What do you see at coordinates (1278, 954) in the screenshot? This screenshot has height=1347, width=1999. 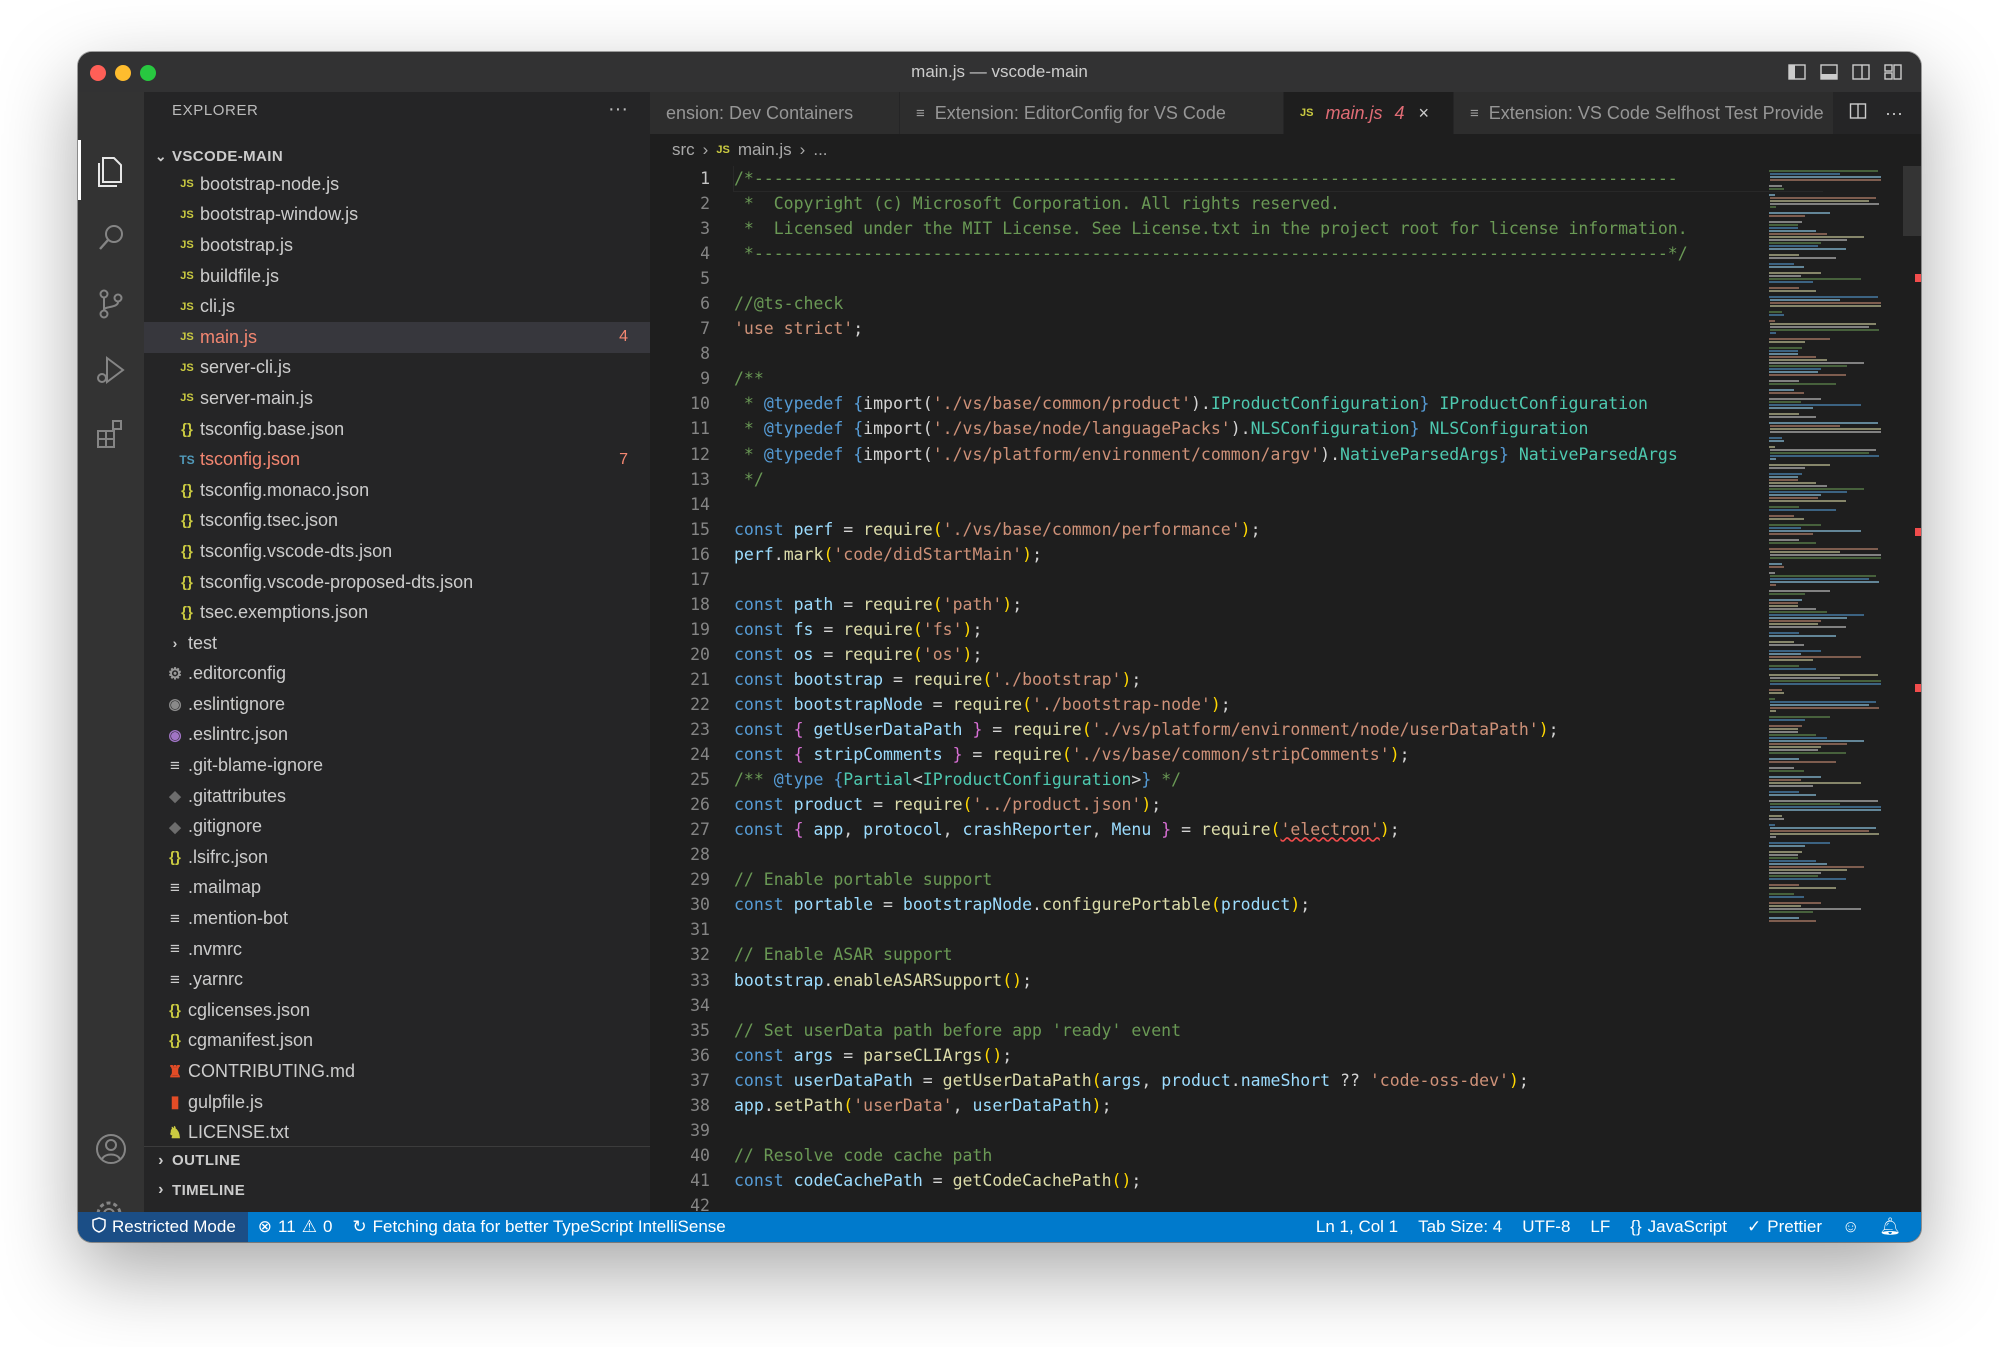 I see `code-line: // Enable ASAR support` at bounding box center [1278, 954].